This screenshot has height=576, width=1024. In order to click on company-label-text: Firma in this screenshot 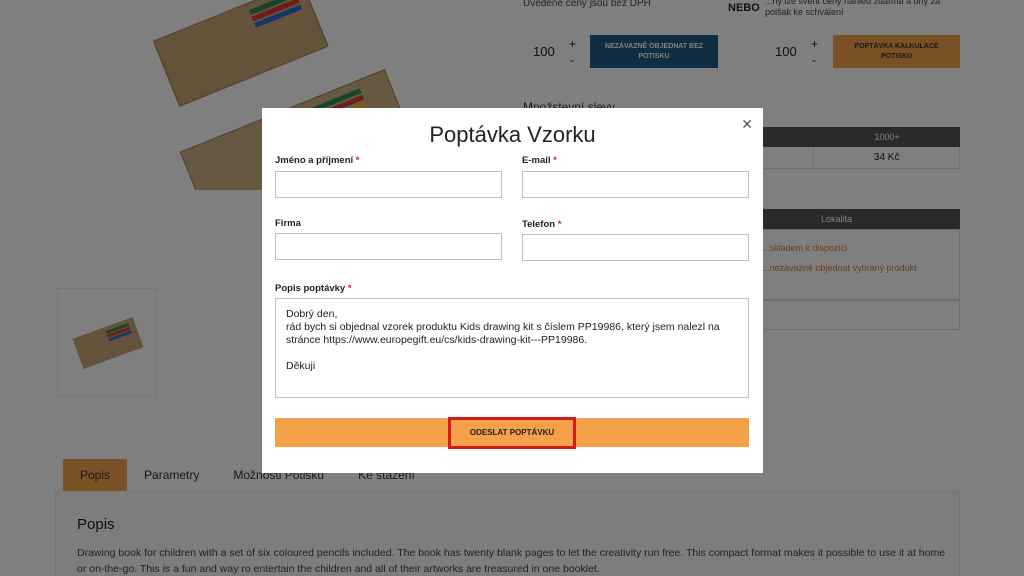, I will do `click(288, 223)`.